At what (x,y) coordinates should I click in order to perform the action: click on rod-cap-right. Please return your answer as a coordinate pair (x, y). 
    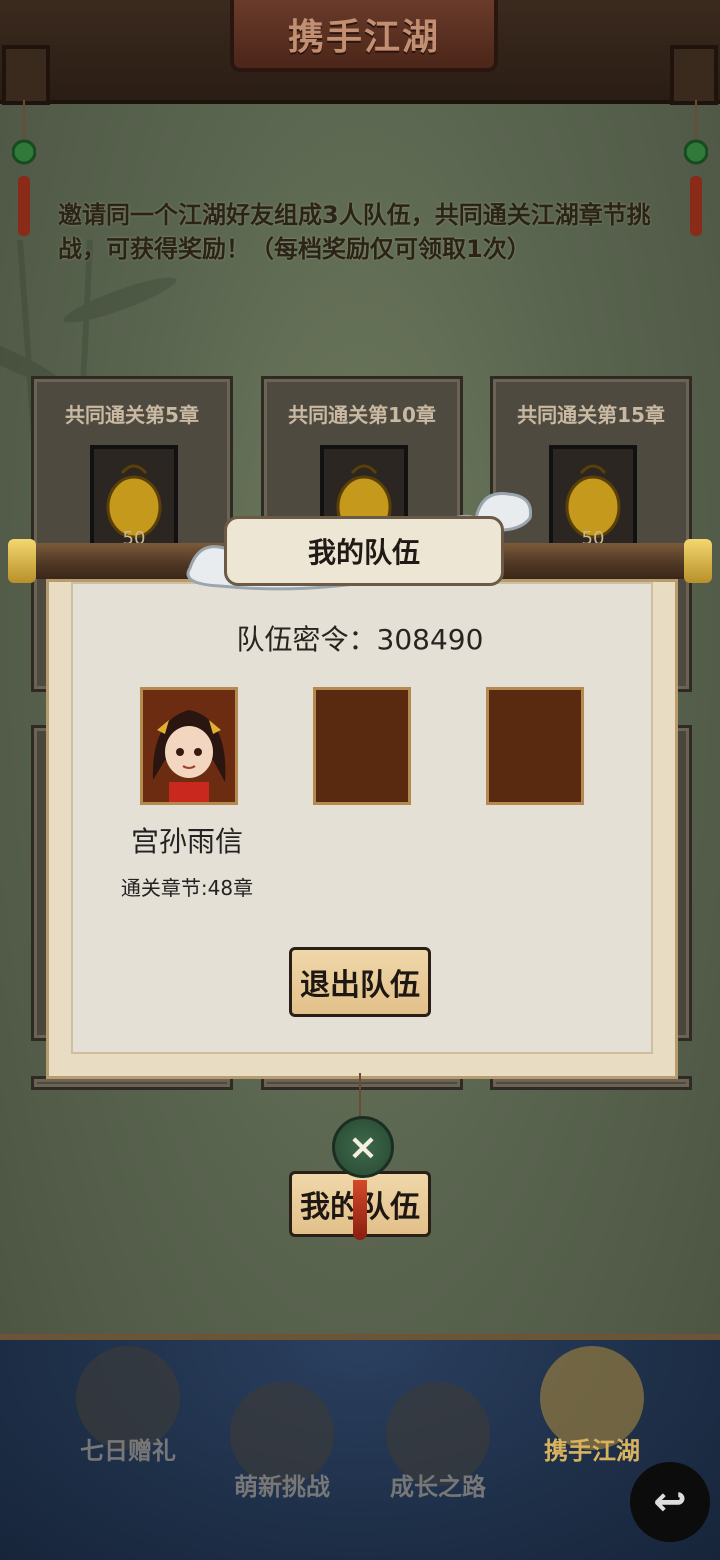
    Looking at the image, I should click on (698, 561).